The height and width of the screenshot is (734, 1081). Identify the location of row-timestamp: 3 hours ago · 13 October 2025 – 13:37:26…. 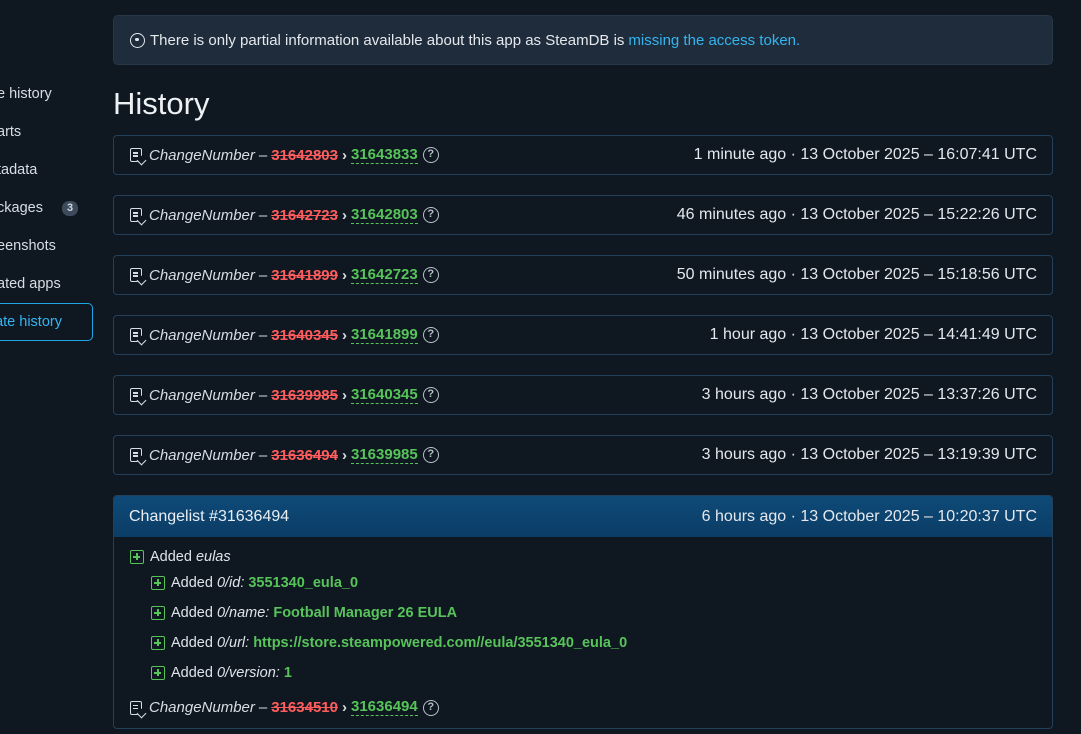
(869, 394).